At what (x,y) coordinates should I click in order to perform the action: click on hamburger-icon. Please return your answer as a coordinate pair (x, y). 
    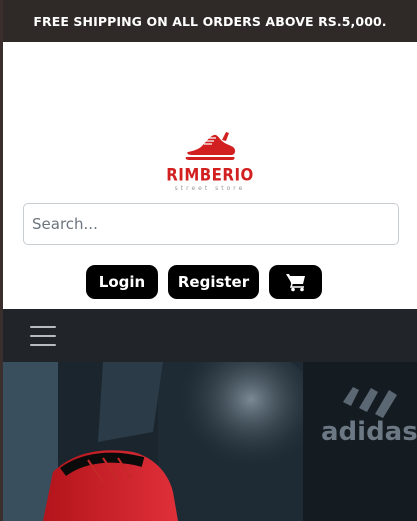
    Looking at the image, I should click on (43, 335).